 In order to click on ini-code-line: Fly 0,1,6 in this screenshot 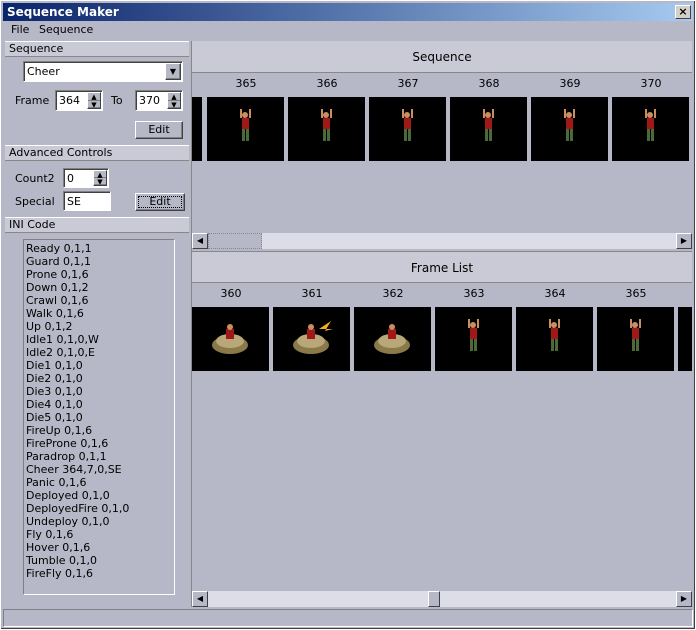, I will do `click(50, 534)`.